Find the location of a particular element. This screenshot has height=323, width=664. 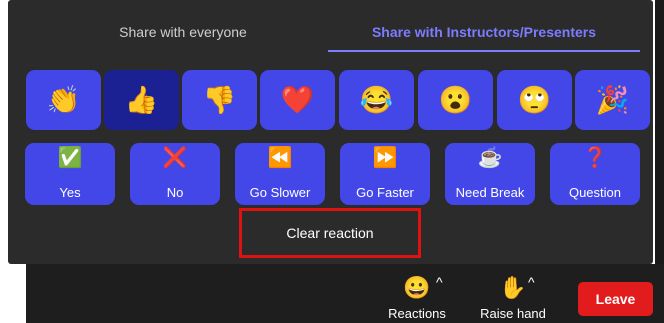

tab-share-with-instructors: Share with Instructors/Presenters is located at coordinates (484, 35).